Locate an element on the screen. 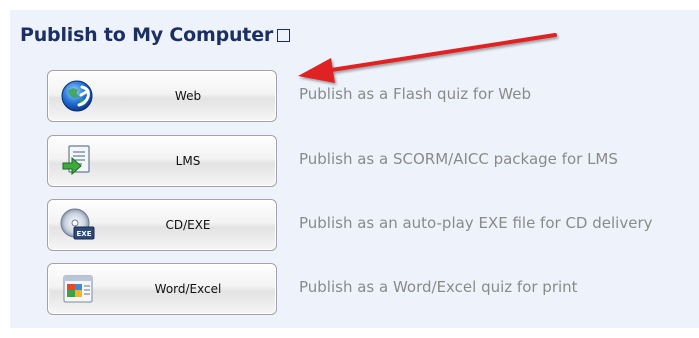 This screenshot has height=338, width=699. word-excel-button: Word/Excel is located at coordinates (162, 289).